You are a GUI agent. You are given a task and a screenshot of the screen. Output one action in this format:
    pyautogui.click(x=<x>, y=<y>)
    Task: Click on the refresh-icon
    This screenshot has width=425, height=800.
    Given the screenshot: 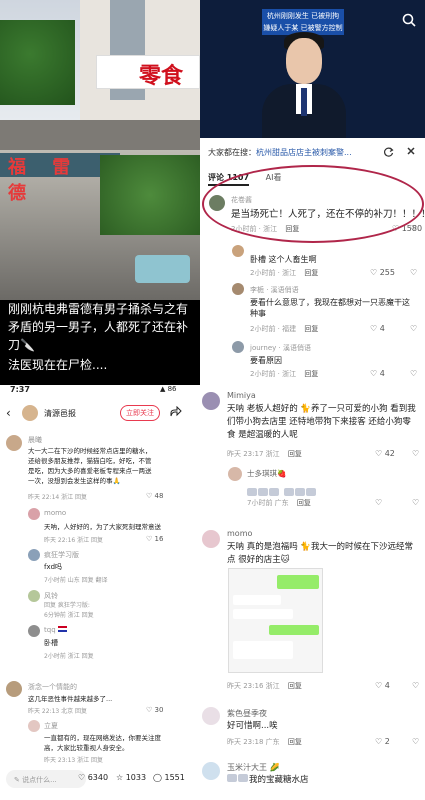 What is the action you would take?
    pyautogui.click(x=389, y=152)
    